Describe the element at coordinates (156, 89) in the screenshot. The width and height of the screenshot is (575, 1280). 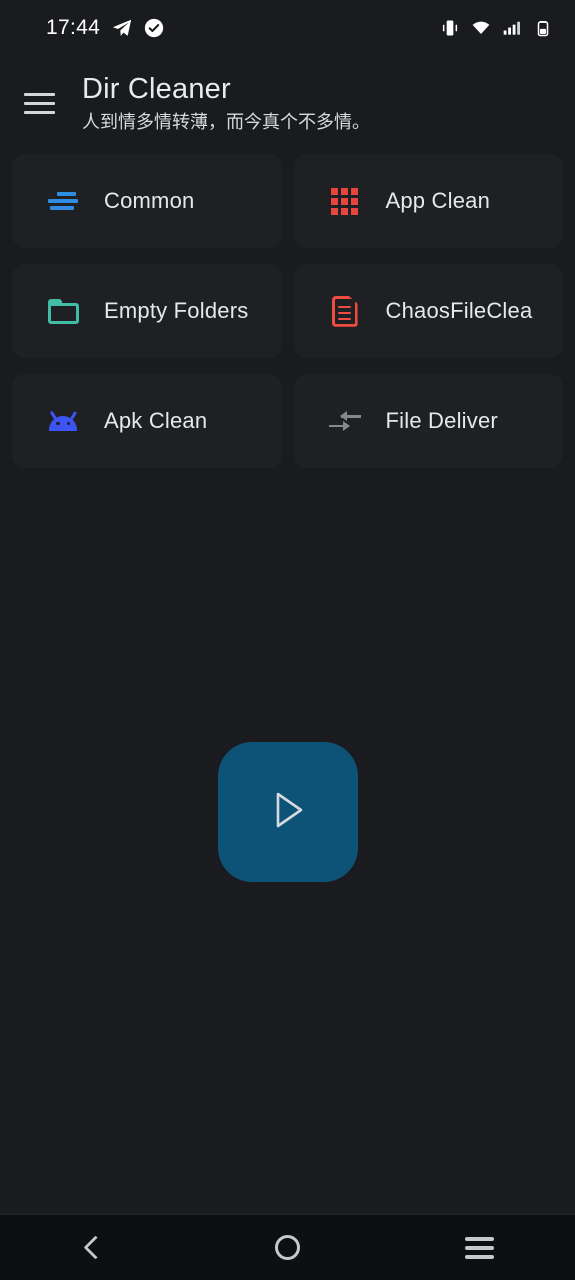
I see `page-title: Dir Cleaner` at that location.